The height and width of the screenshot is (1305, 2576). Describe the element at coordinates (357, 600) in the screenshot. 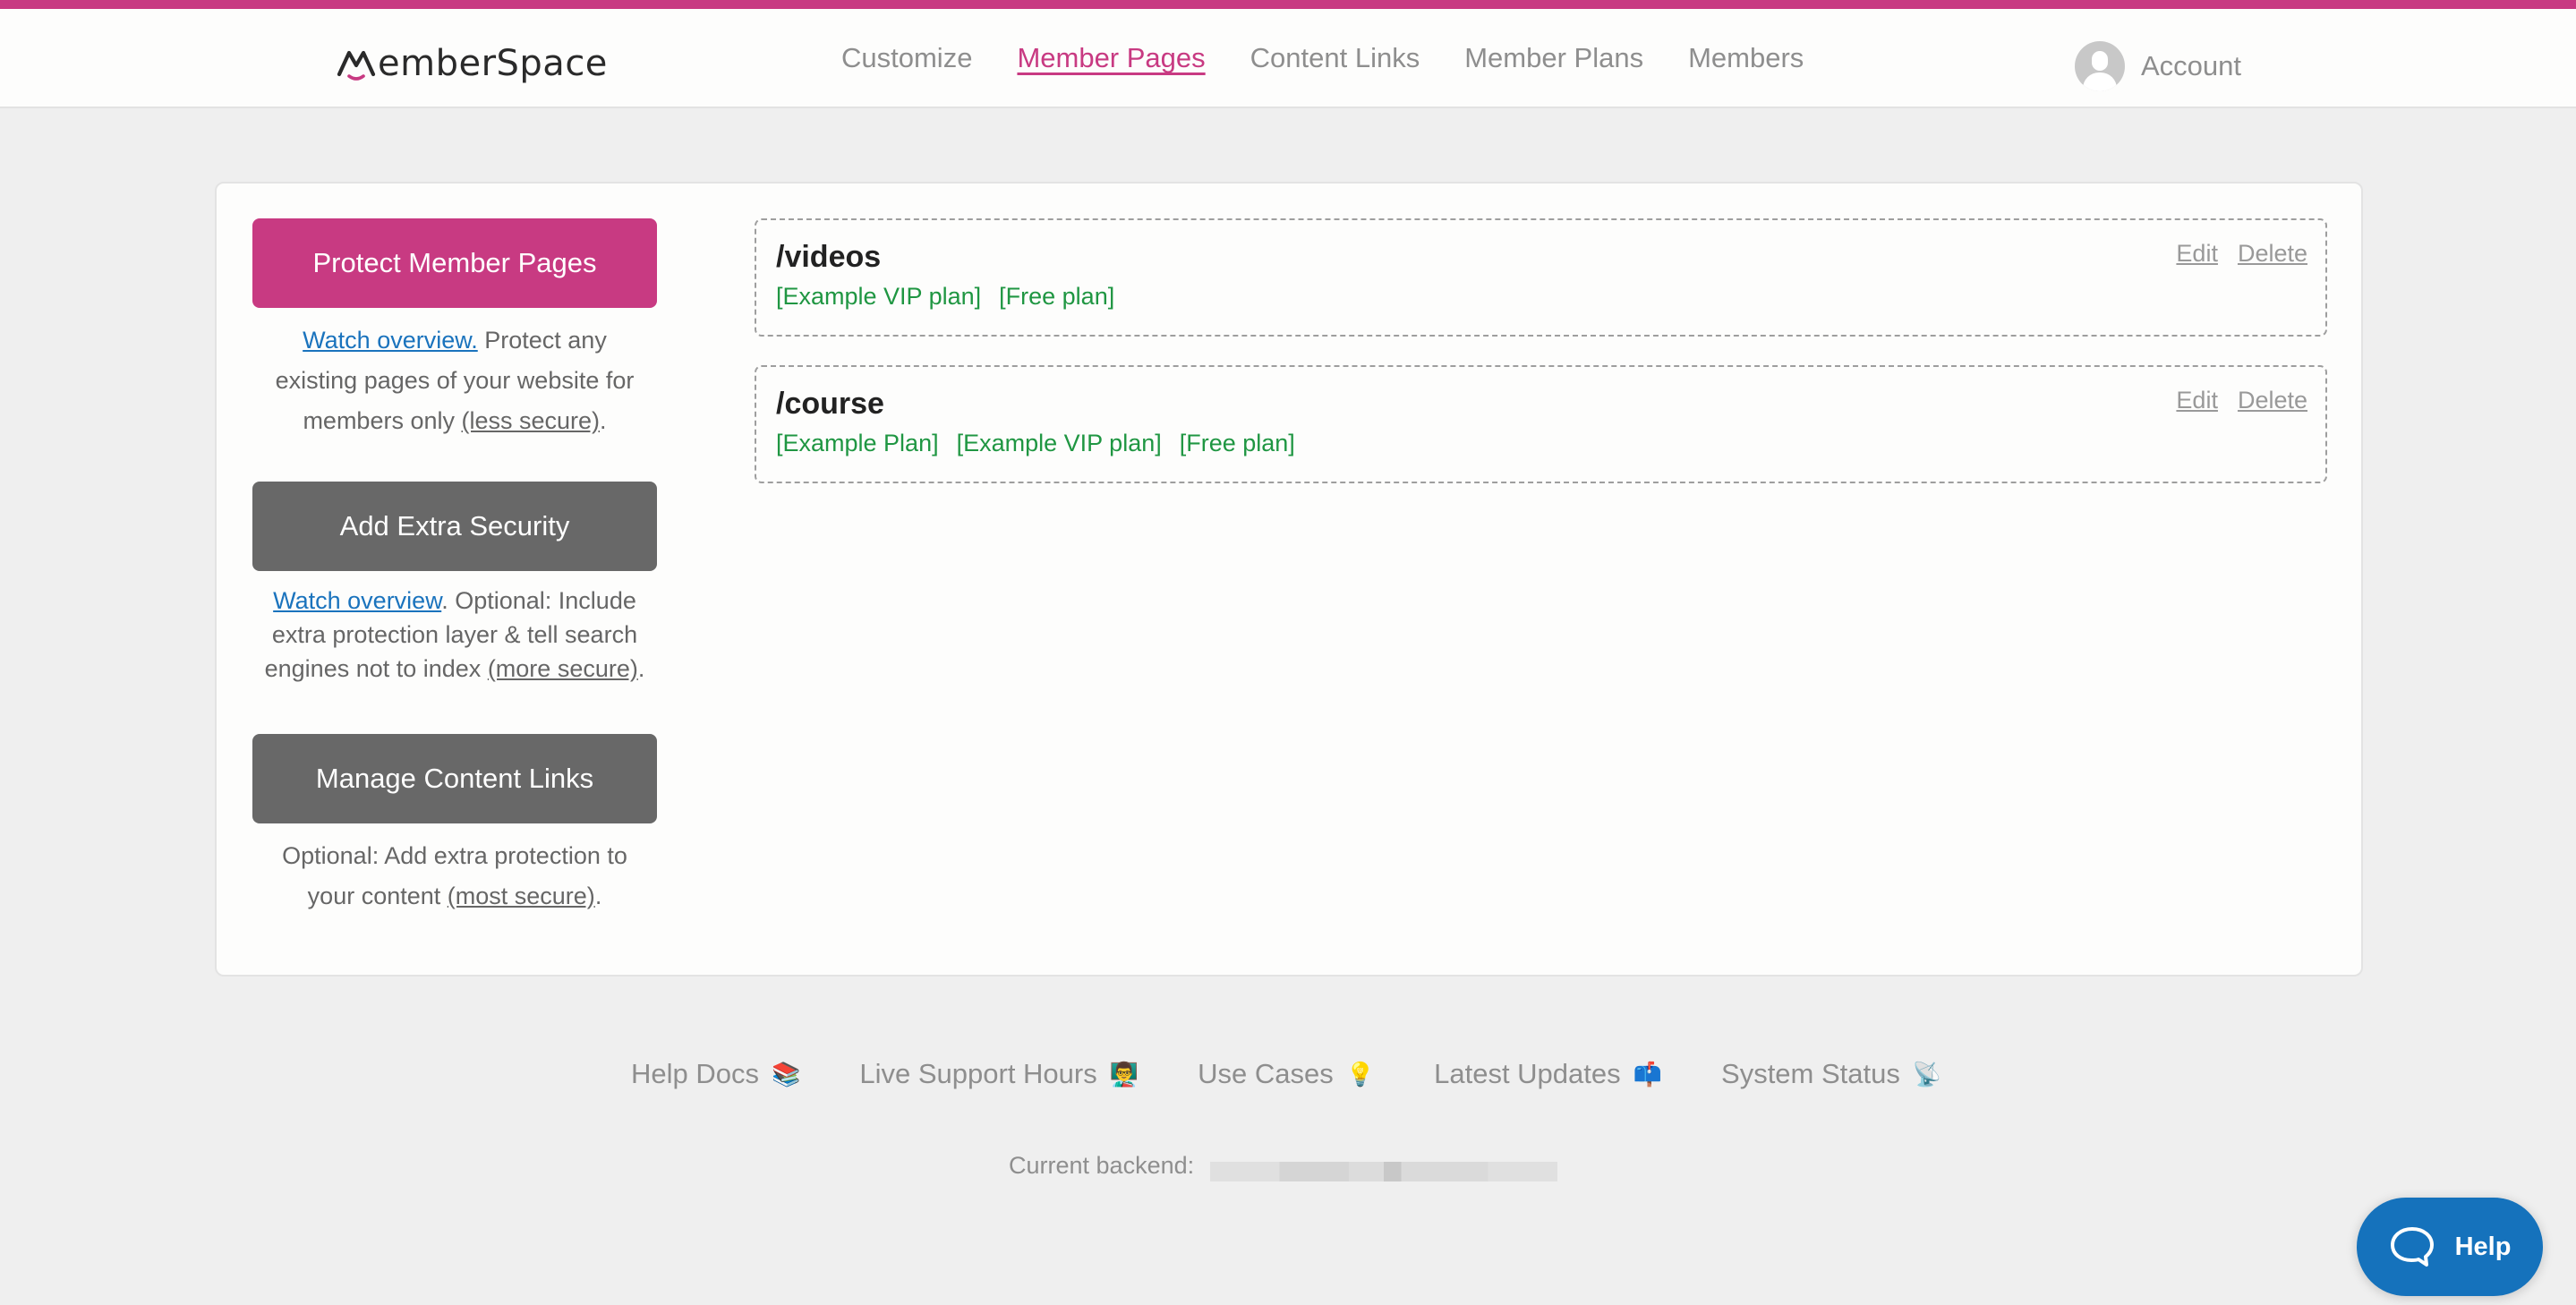

I see `watch-overview-link: Watch overview` at that location.